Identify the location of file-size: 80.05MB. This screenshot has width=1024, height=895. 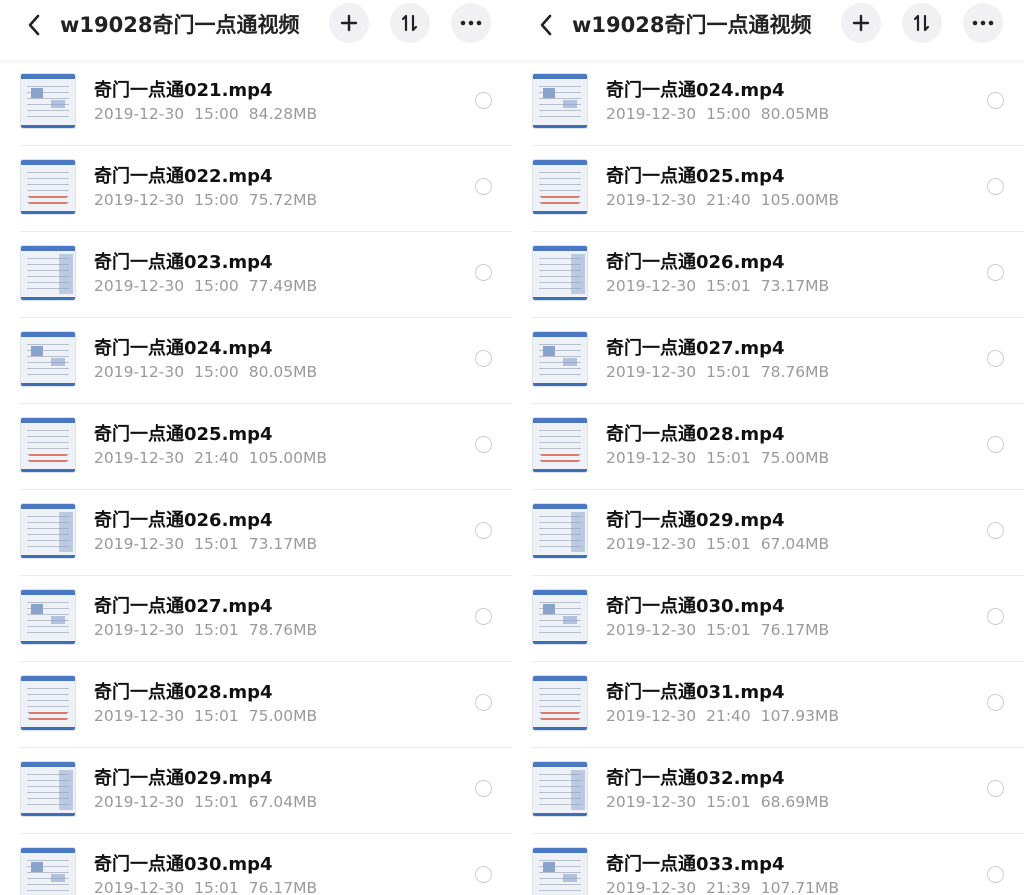
(283, 372).